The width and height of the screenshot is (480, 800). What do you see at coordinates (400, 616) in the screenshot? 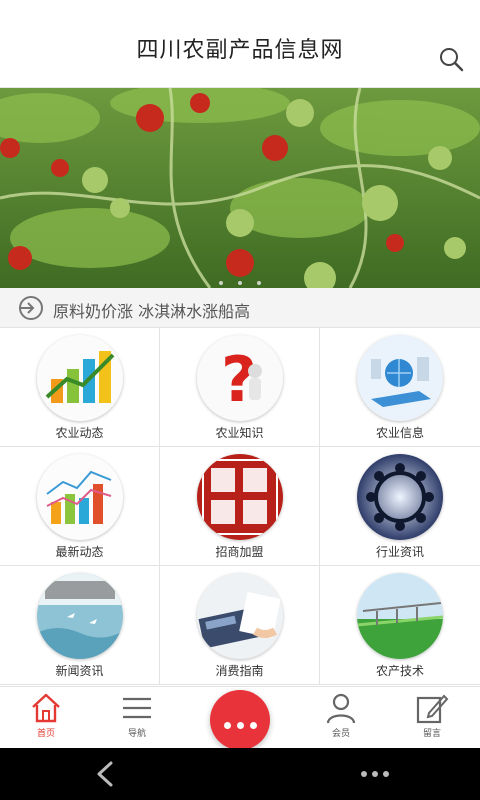
I see `irrigation-field-icon` at bounding box center [400, 616].